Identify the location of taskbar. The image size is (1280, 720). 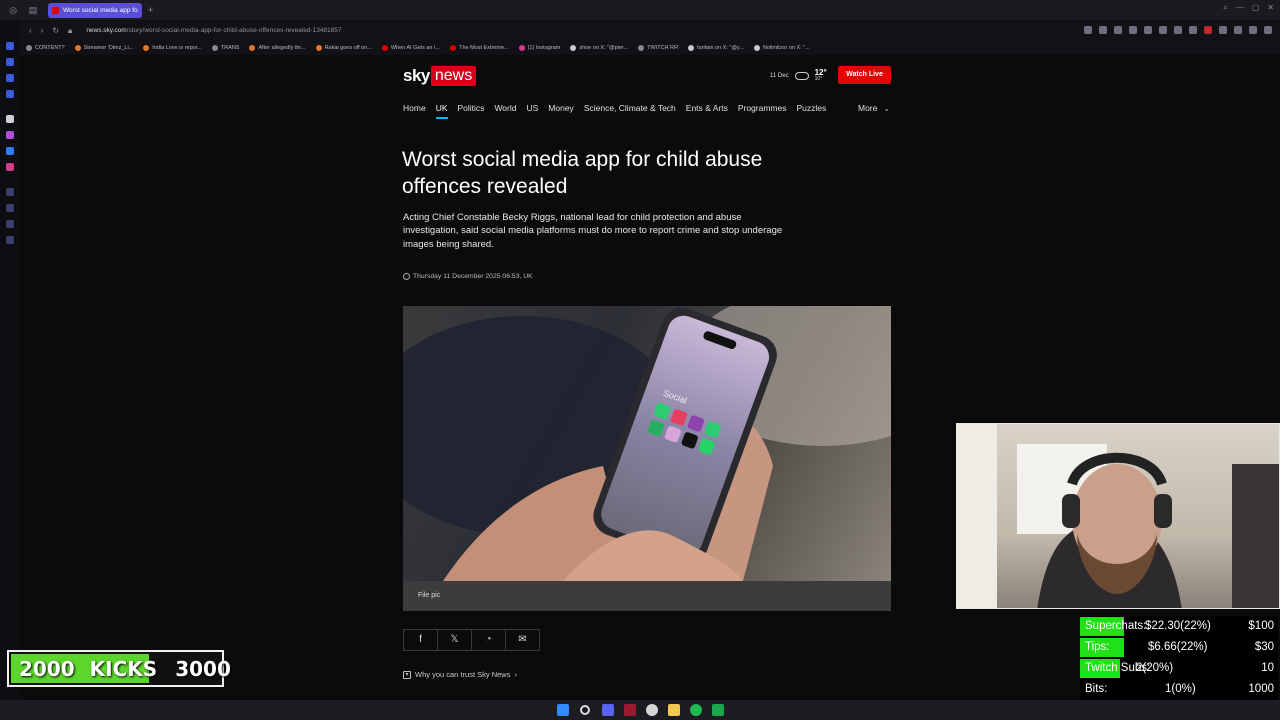
(640, 710).